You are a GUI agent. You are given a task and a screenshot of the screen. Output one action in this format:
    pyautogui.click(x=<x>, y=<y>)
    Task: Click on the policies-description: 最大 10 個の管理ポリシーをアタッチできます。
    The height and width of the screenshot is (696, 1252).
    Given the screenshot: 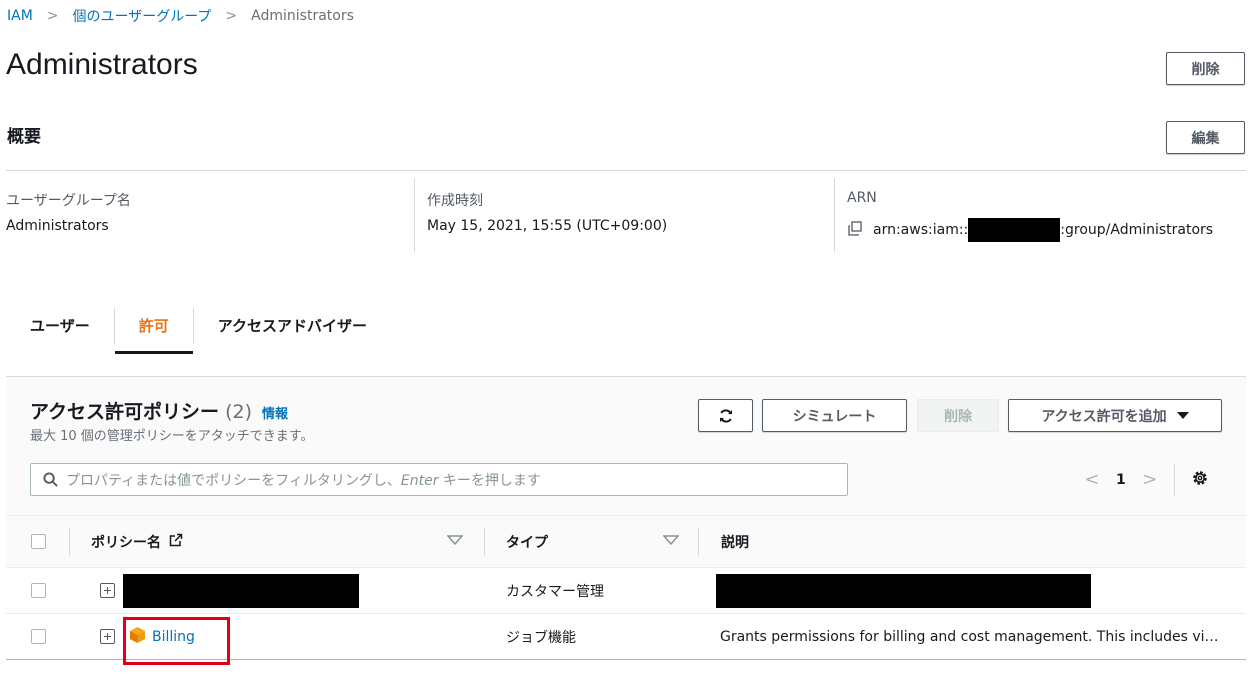 What is the action you would take?
    pyautogui.click(x=172, y=436)
    